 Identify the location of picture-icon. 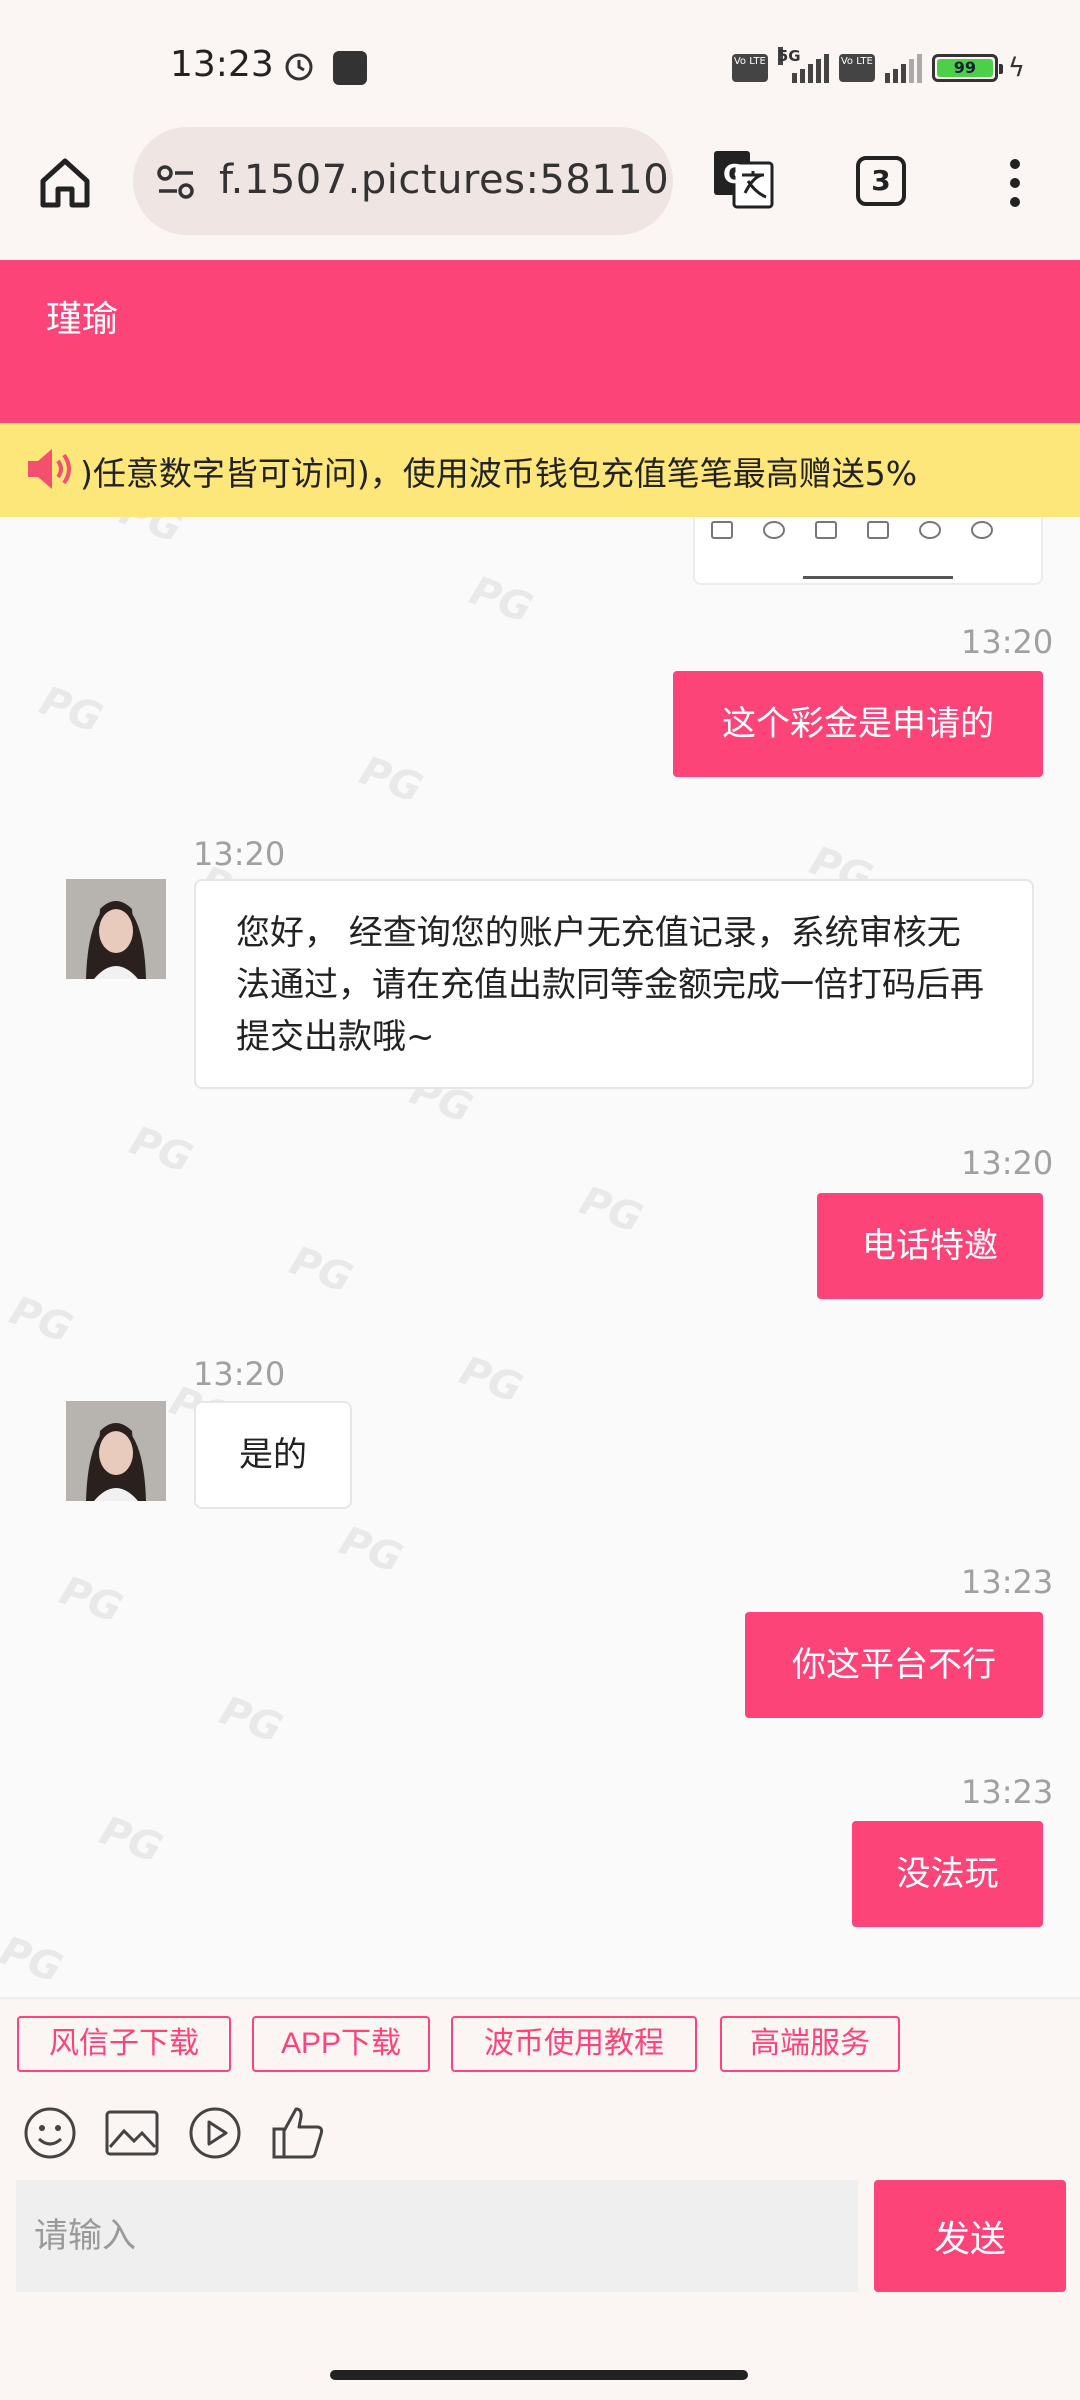
(826, 530).